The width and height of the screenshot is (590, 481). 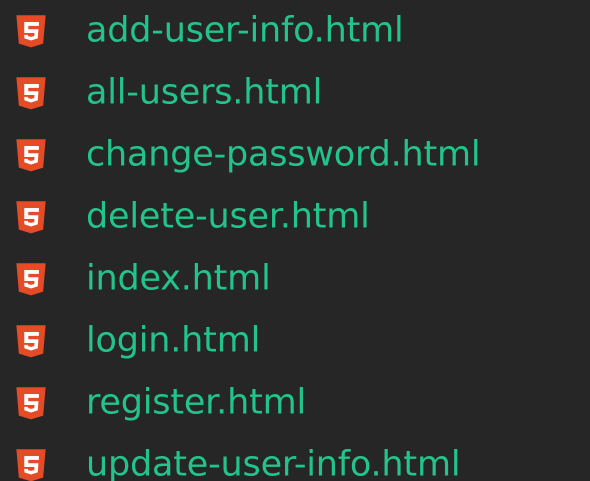 I want to click on file-row-add-user-info: add-user-info.html, so click(x=295, y=31).